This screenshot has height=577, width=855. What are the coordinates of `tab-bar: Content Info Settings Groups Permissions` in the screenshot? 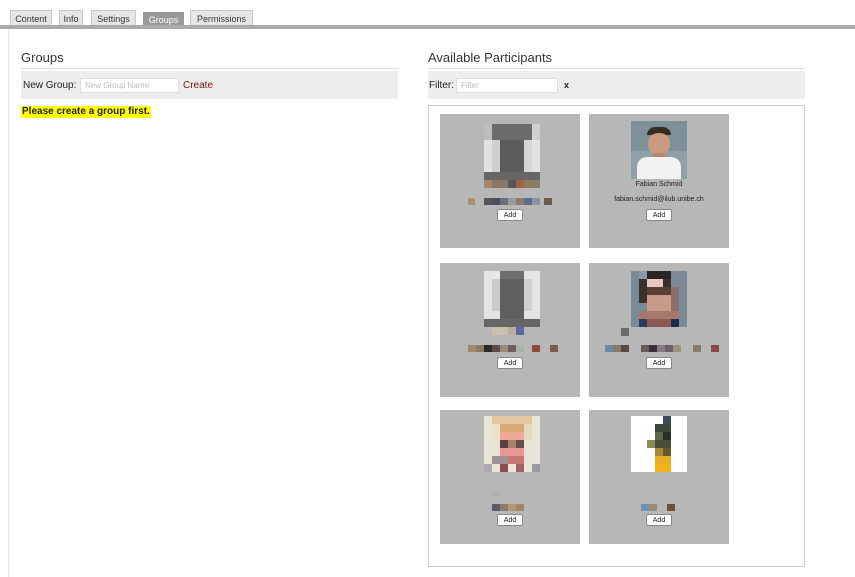 It's located at (427, 14).